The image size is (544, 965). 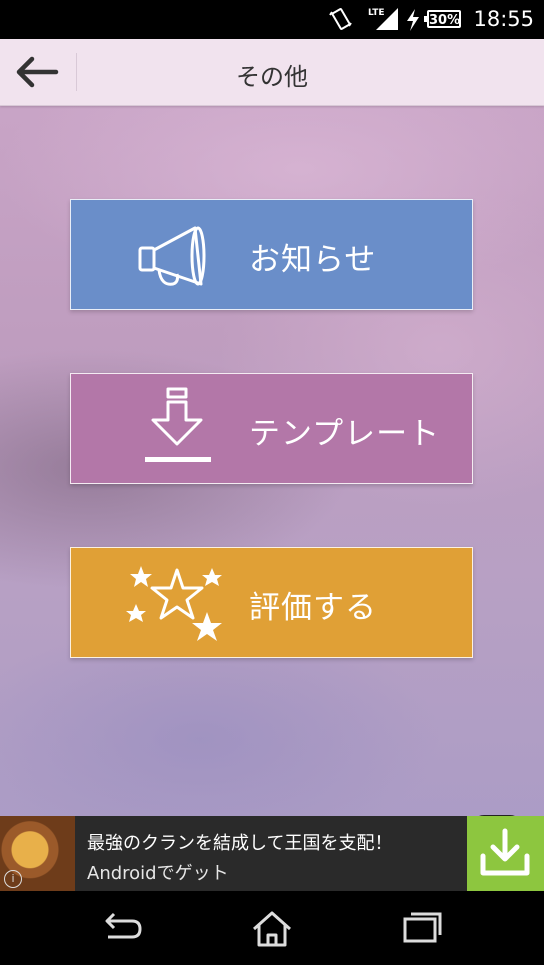 I want to click on network-label: LTE, so click(x=376, y=13).